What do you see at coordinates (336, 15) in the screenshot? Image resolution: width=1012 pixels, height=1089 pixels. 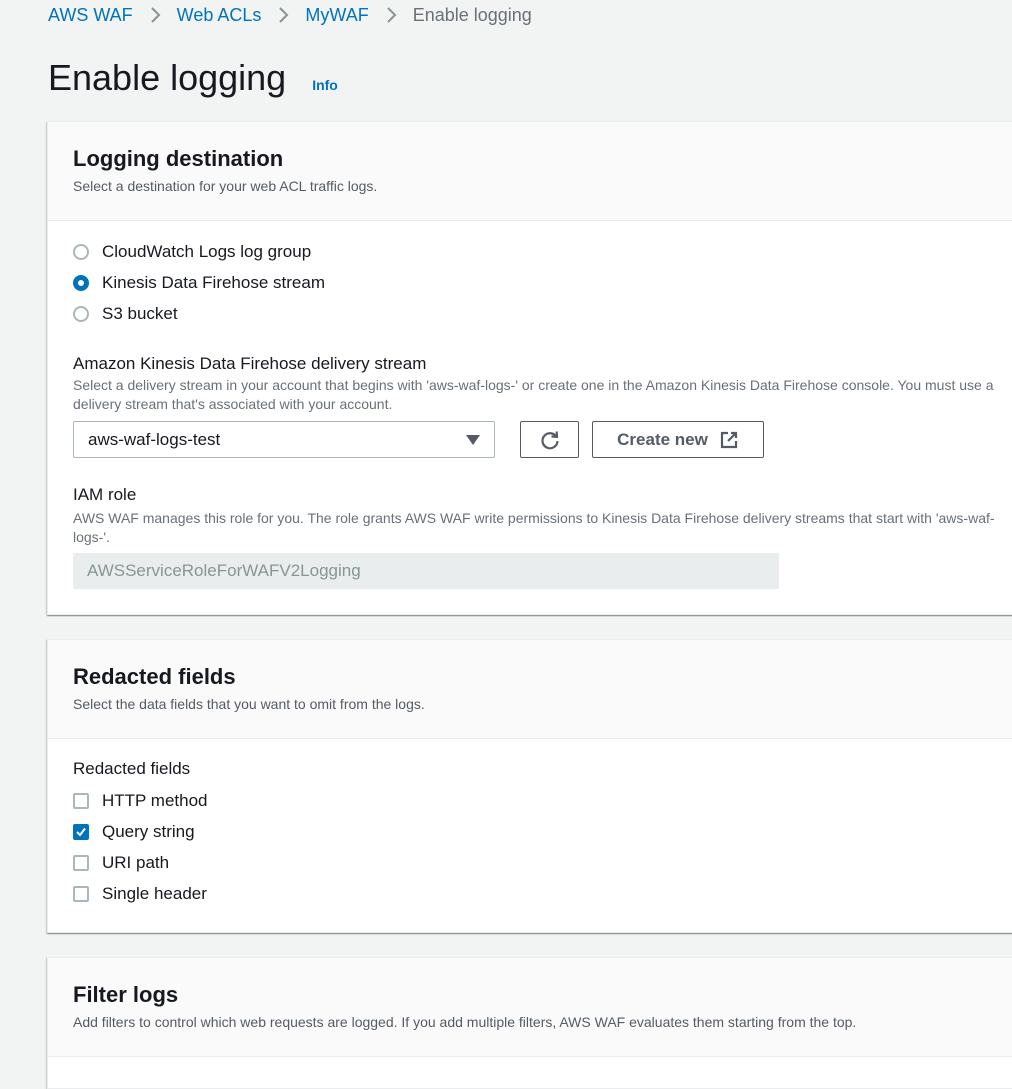 I see `breadcrumb-link-mywaf: MyWAF` at bounding box center [336, 15].